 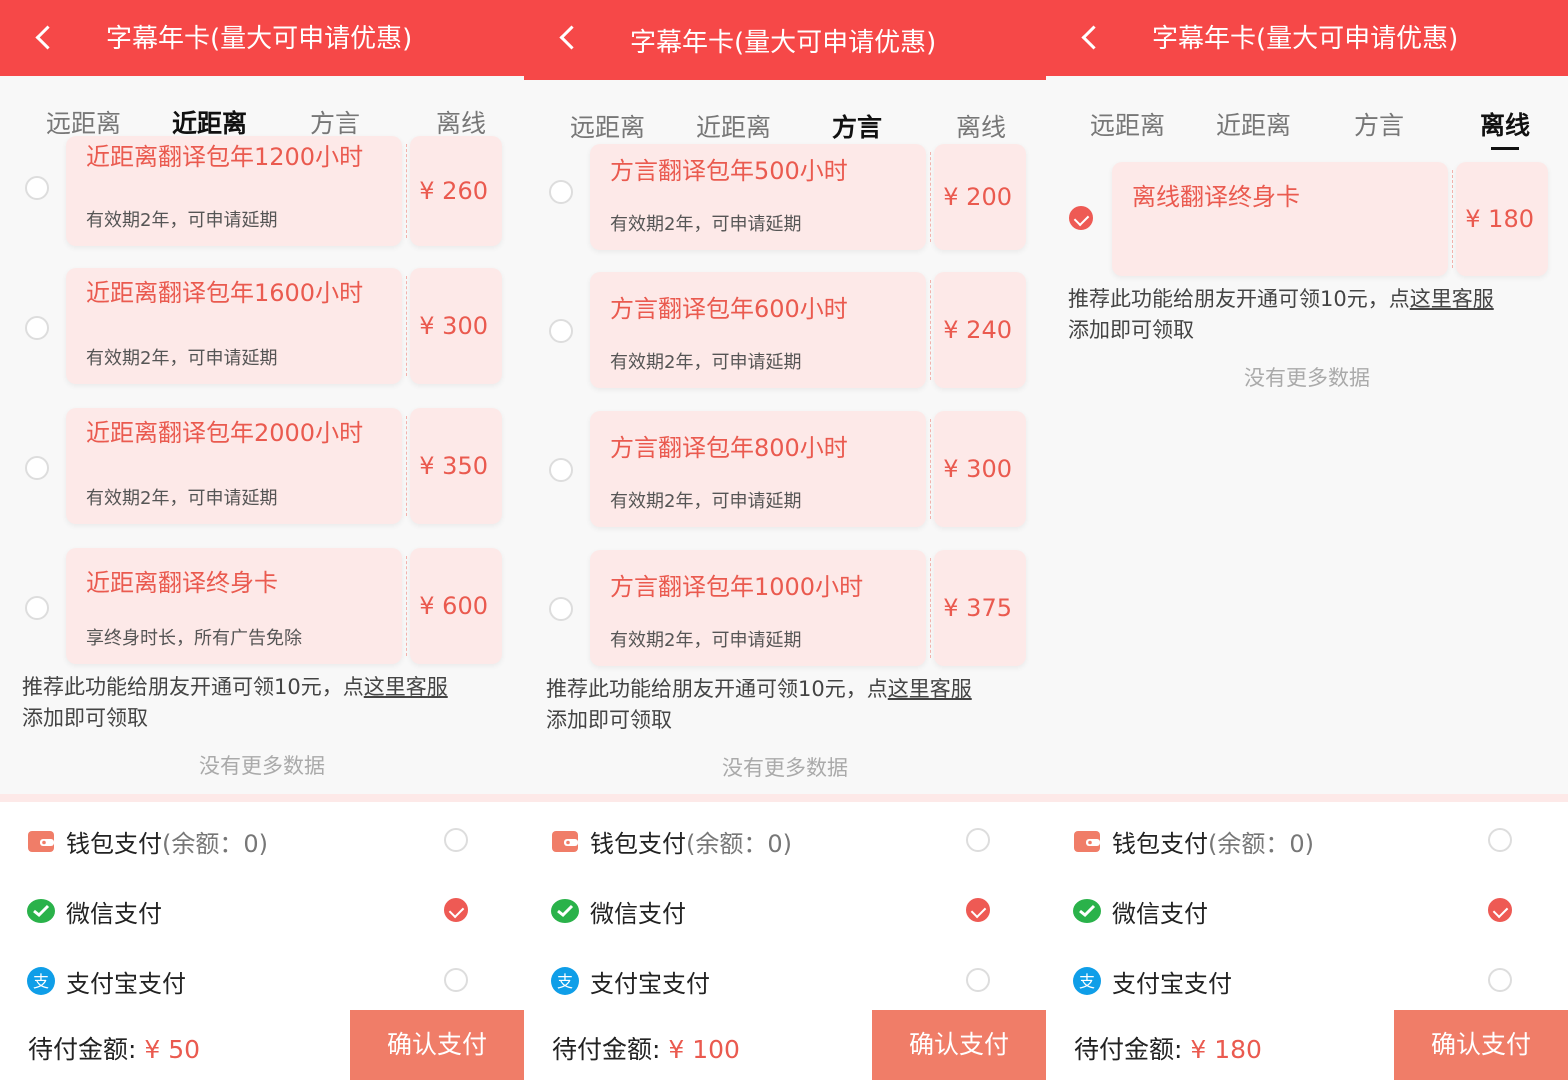 What do you see at coordinates (808, 197) in the screenshot?
I see `package-card: 方言翻译包年500小时 有效期2年，可申请延期 ¥ 200` at bounding box center [808, 197].